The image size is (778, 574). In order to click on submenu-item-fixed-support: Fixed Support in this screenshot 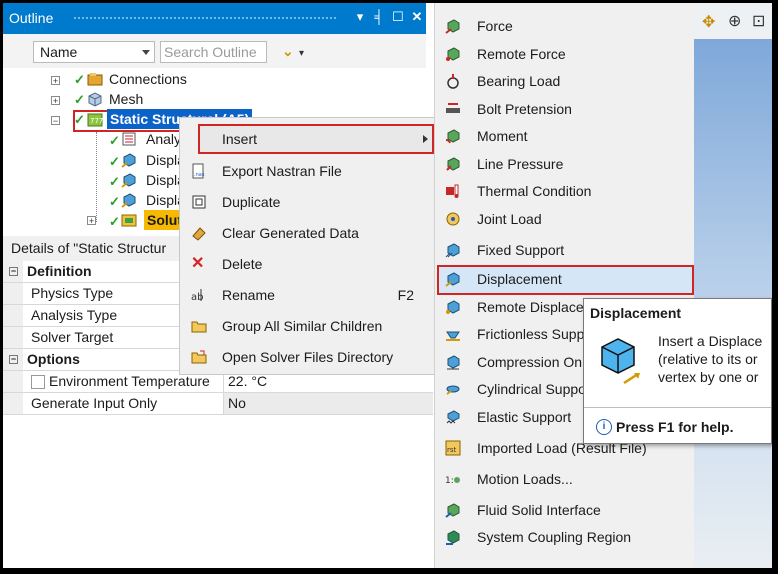, I will do `click(564, 250)`.